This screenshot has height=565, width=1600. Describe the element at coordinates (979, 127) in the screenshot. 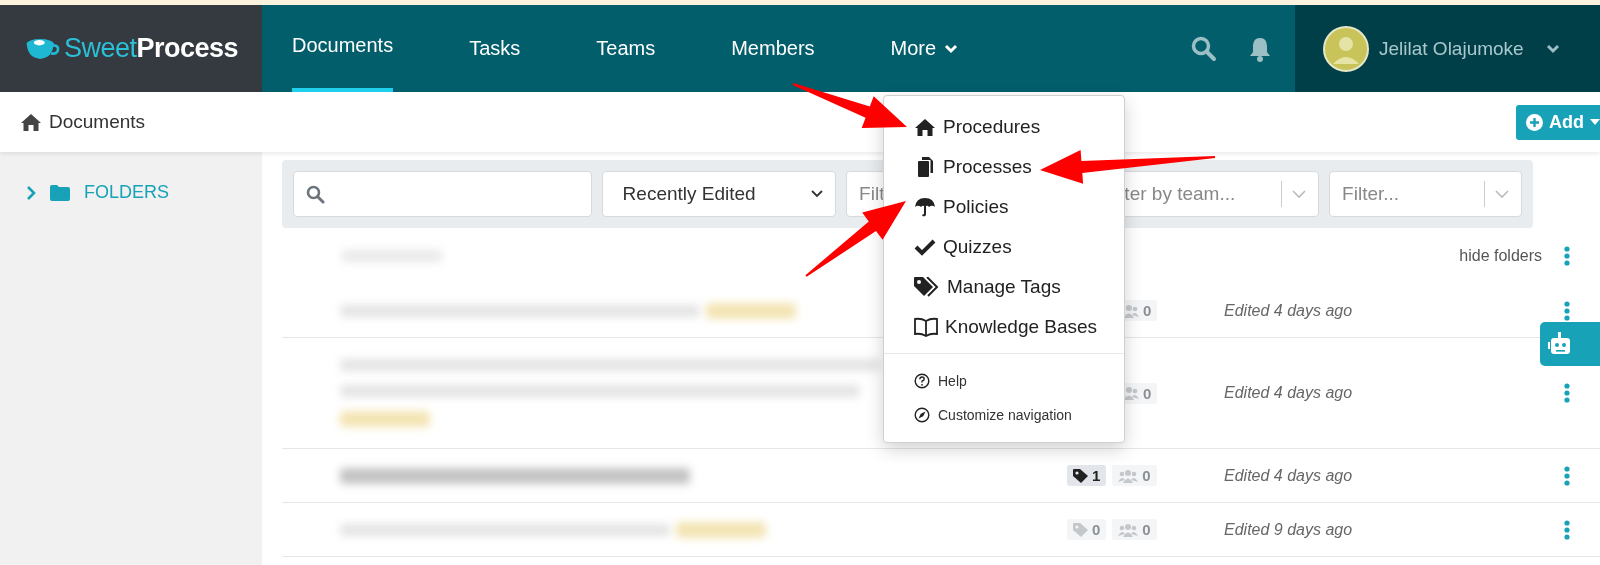

I see `menu-item: Procedures` at that location.